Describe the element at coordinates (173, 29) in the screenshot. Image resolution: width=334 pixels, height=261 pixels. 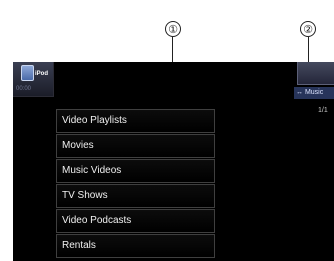
I see `callout-1: ①` at that location.